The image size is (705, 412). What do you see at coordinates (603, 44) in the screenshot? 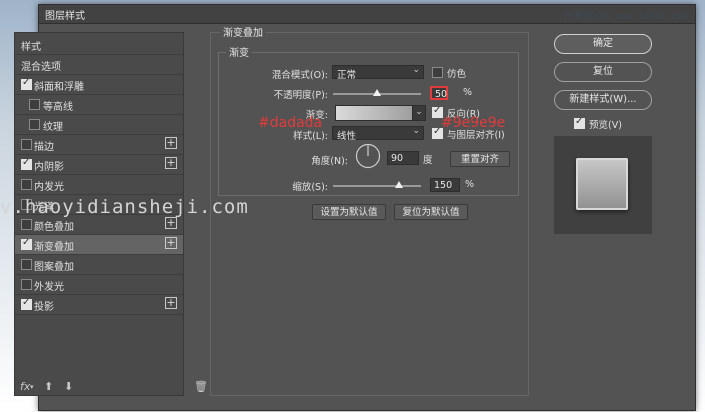
I see `ok-button: 确定` at bounding box center [603, 44].